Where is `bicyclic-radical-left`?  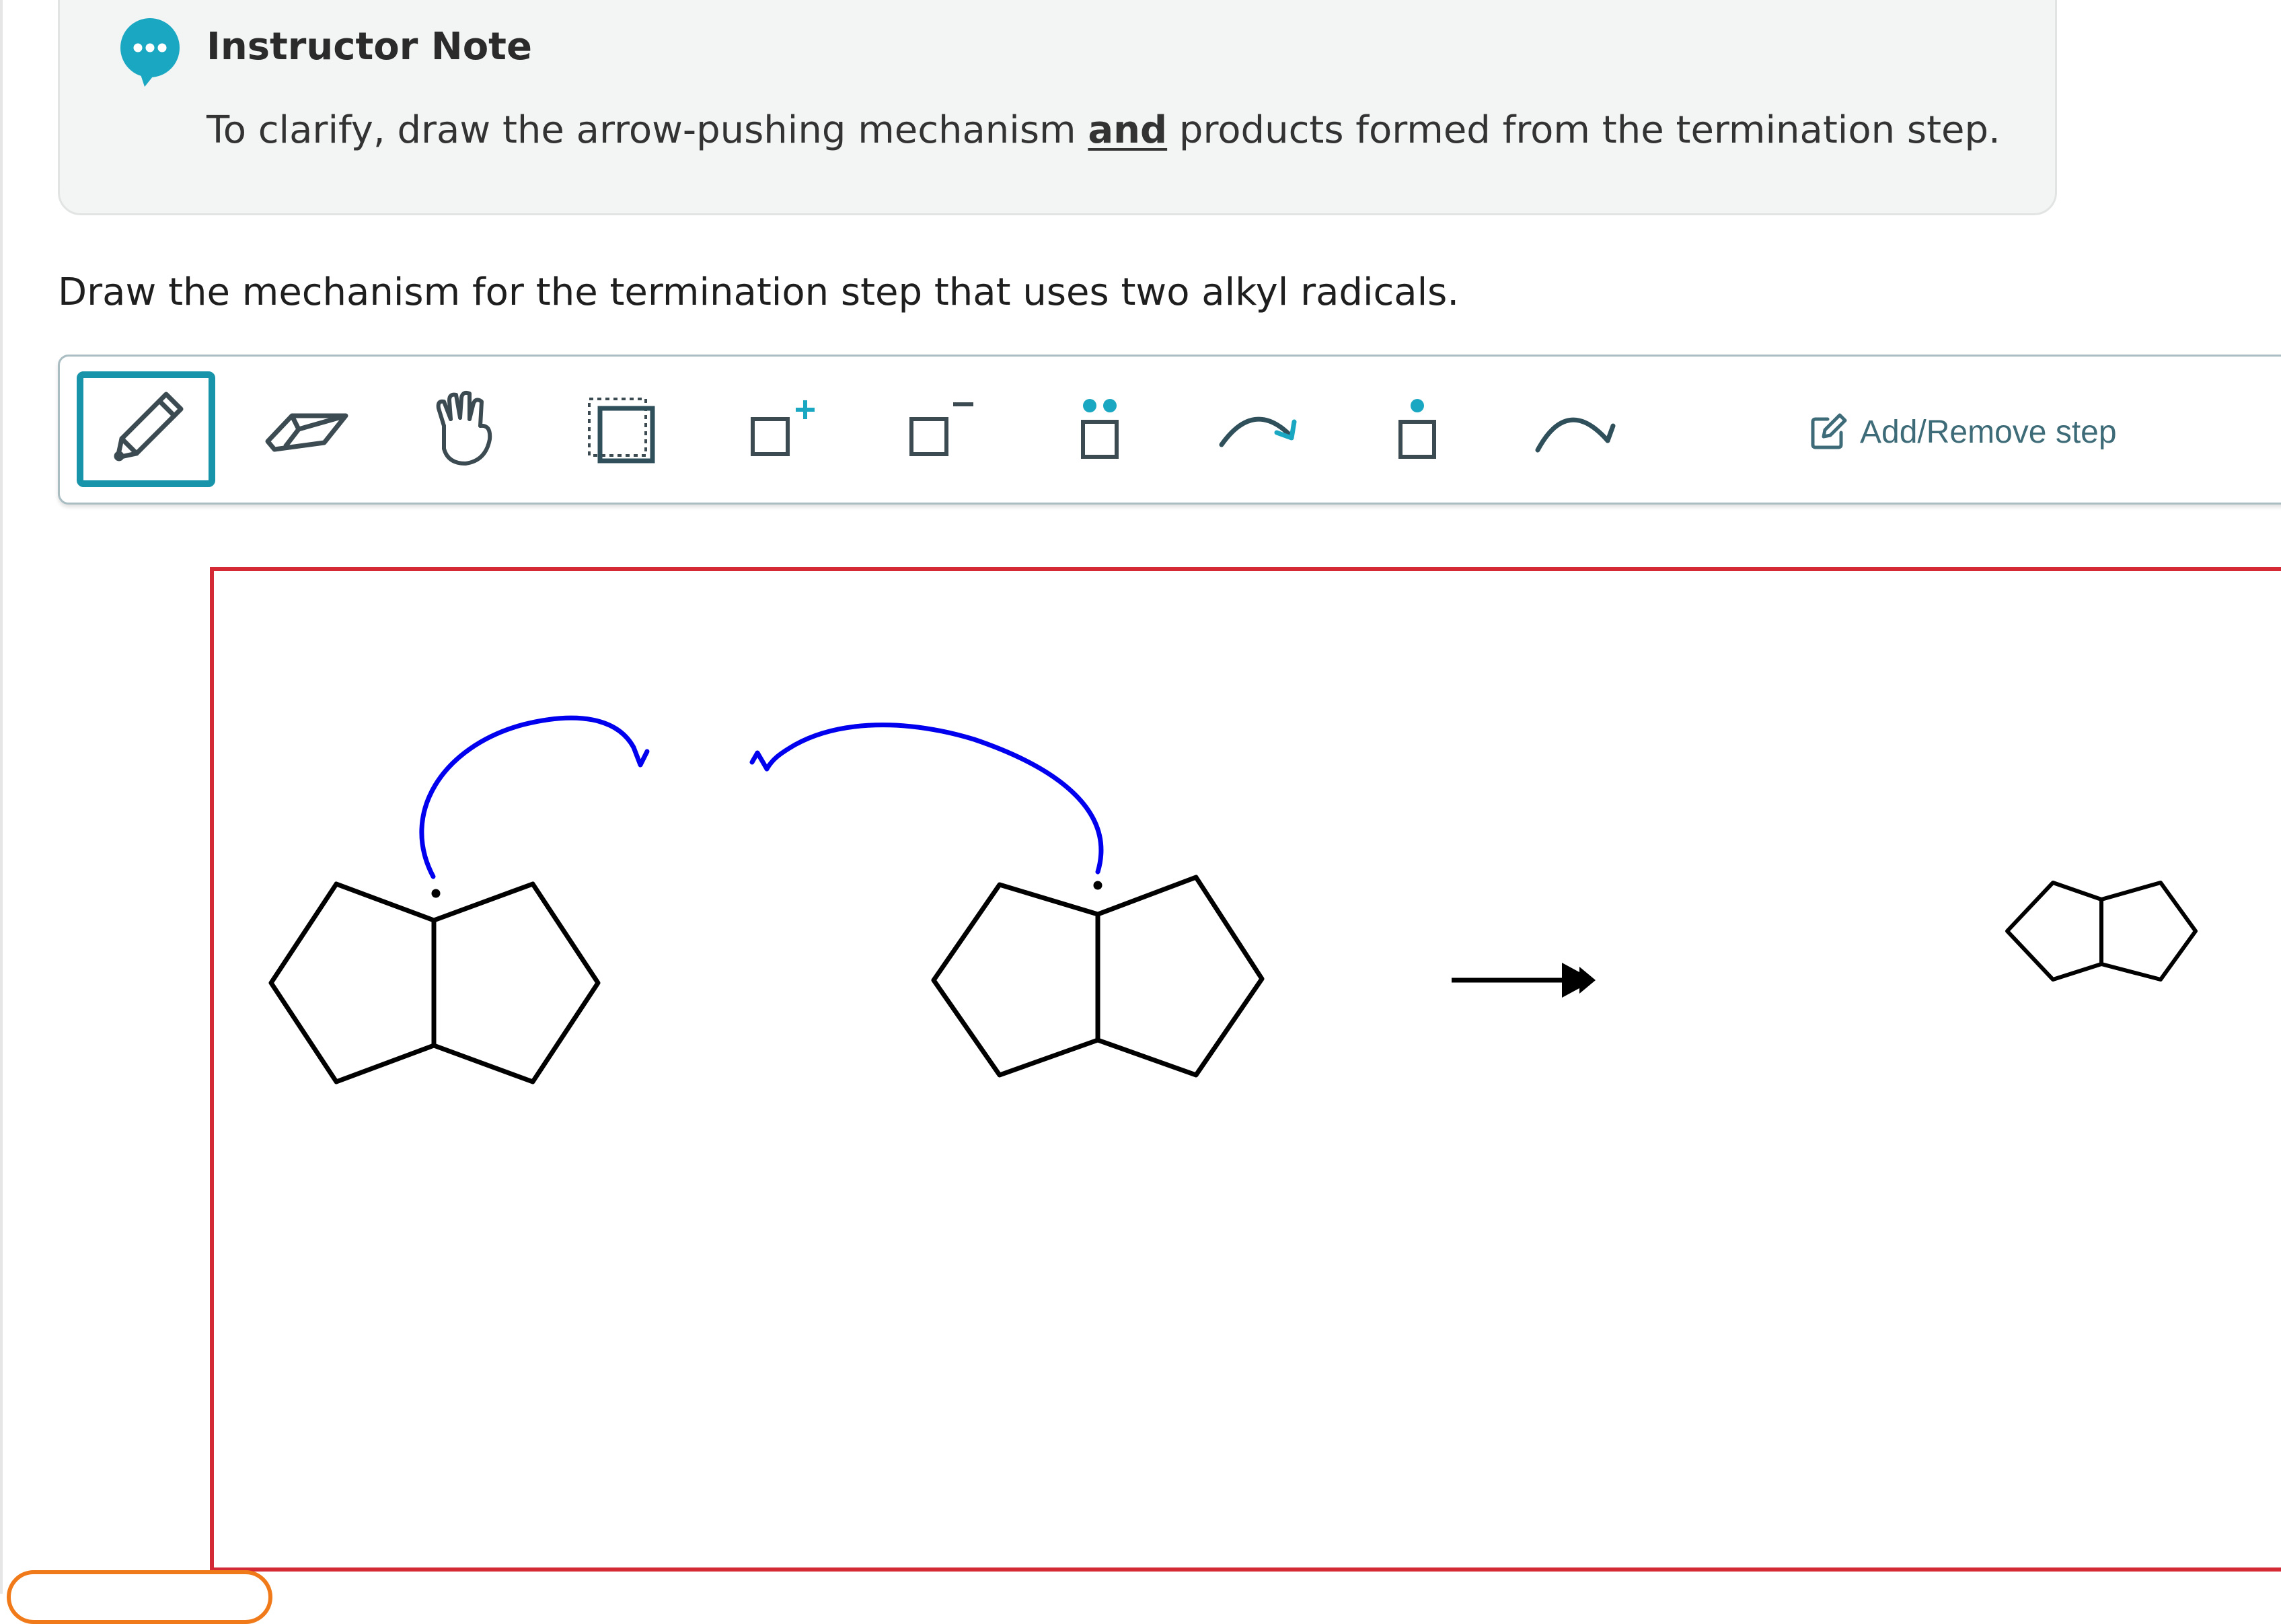
bicyclic-radical-left is located at coordinates (434, 982).